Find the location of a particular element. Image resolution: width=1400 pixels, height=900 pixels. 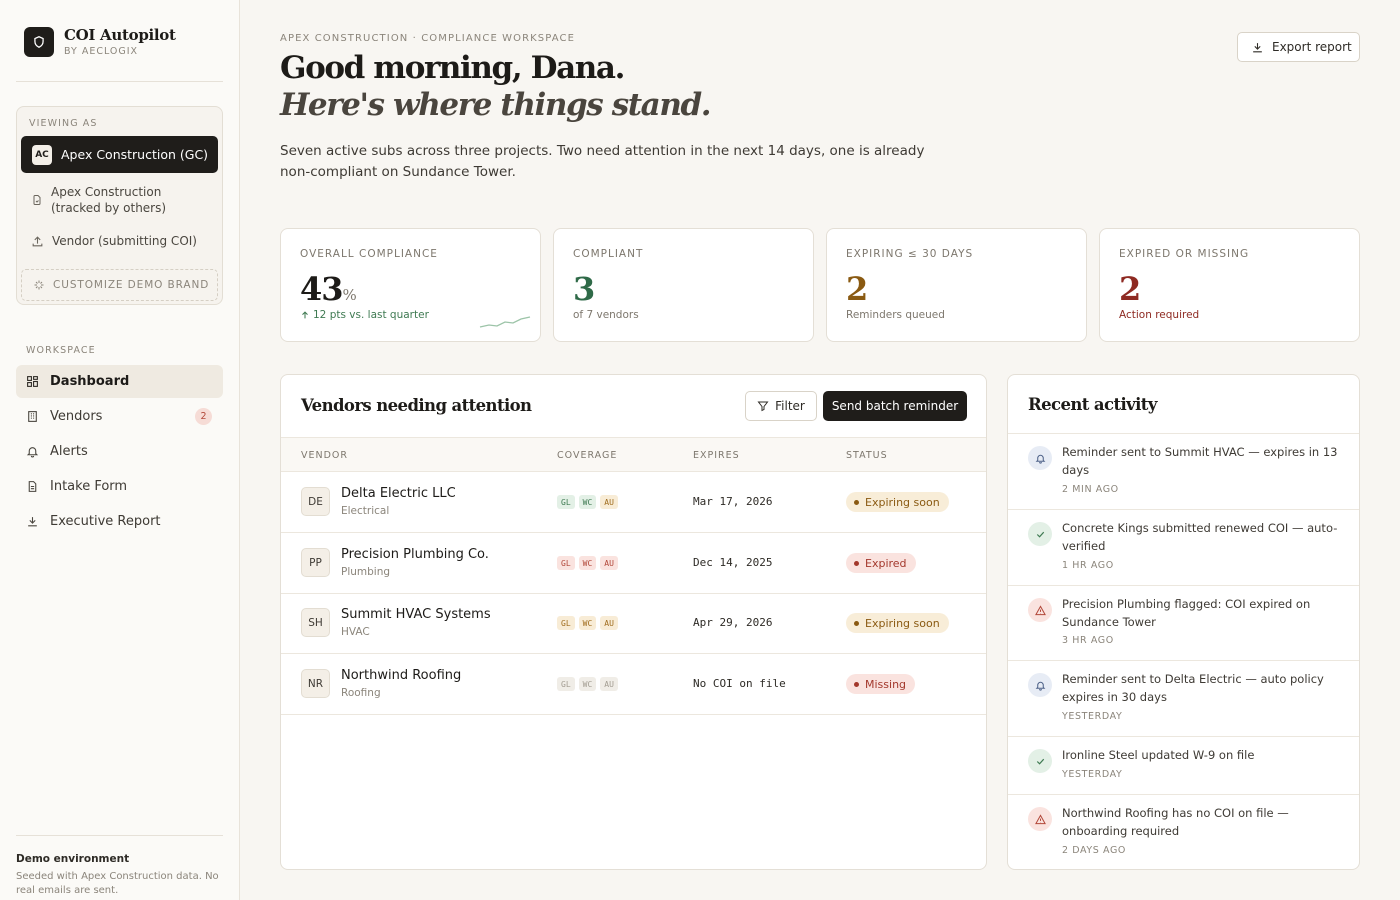

filter-button: Filter is located at coordinates (781, 406).